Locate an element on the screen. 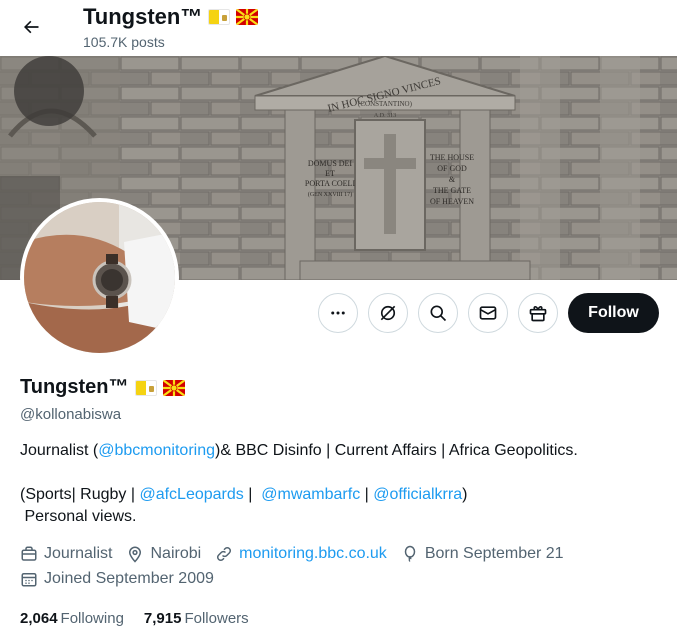 The width and height of the screenshot is (677, 640). profession-item: Journalist is located at coordinates (66, 554).